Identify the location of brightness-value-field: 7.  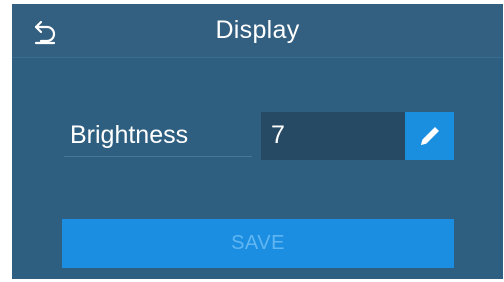
(333, 136).